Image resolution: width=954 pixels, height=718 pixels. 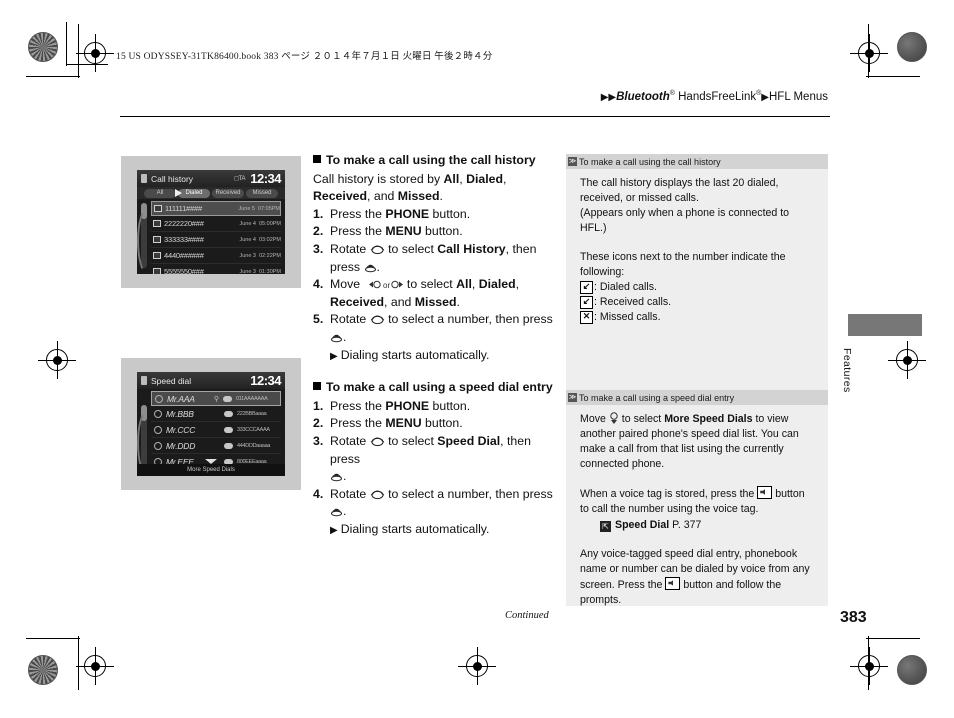 I want to click on list-item: Mr.AAA ⚲ 011AAAAAAA, so click(x=216, y=398).